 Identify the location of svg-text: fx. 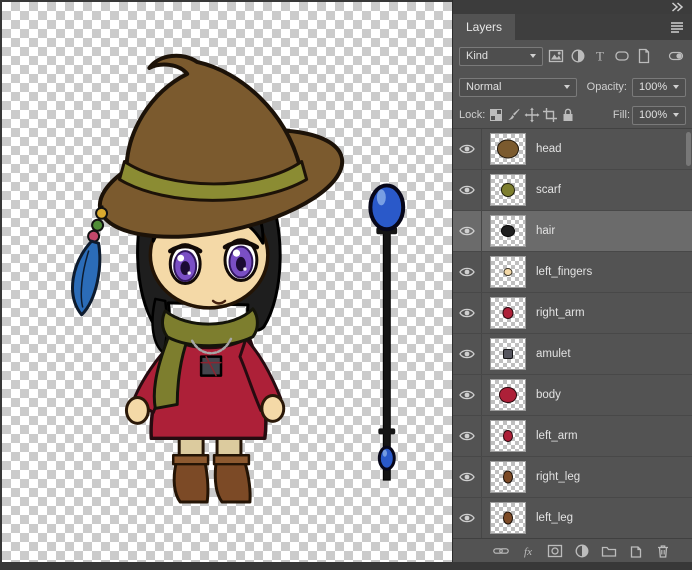
(528, 552).